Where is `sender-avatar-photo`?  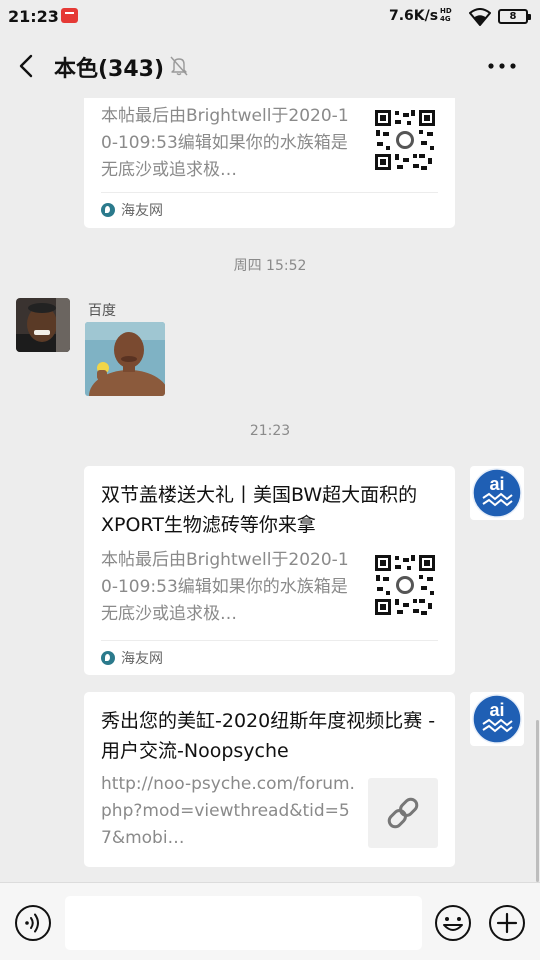
sender-avatar-photo is located at coordinates (43, 325).